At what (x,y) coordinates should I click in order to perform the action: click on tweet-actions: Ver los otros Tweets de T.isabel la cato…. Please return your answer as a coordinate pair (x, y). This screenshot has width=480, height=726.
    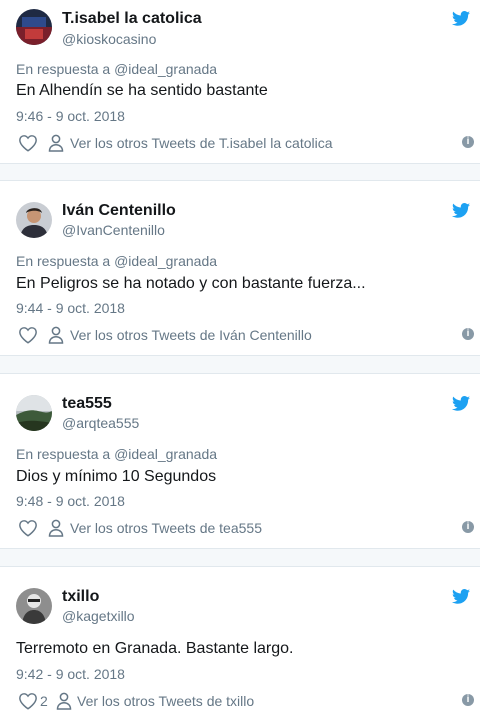
    Looking at the image, I should click on (248, 144).